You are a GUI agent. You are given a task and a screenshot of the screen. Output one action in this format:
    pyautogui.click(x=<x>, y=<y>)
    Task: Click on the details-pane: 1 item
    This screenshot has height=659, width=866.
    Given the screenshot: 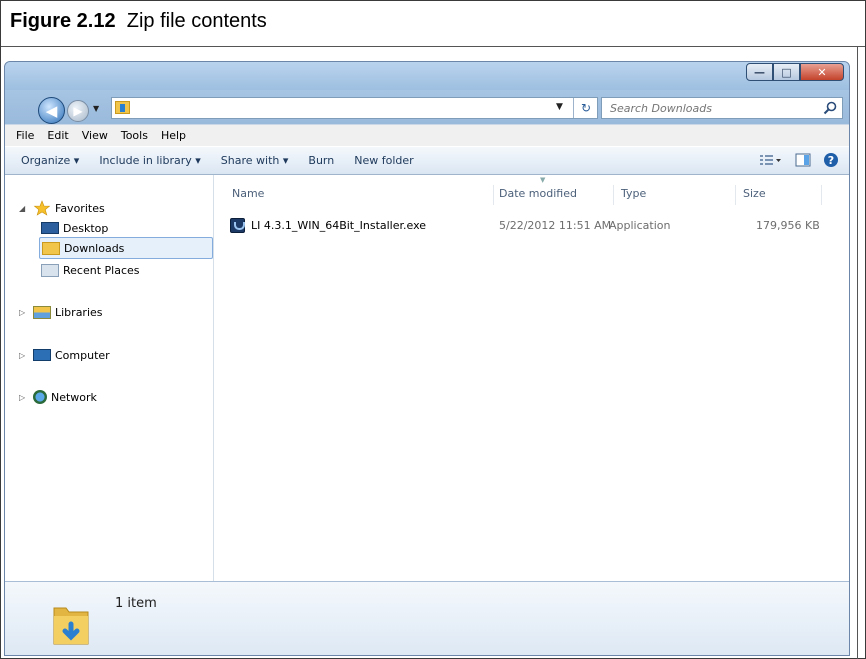 What is the action you would take?
    pyautogui.click(x=427, y=618)
    